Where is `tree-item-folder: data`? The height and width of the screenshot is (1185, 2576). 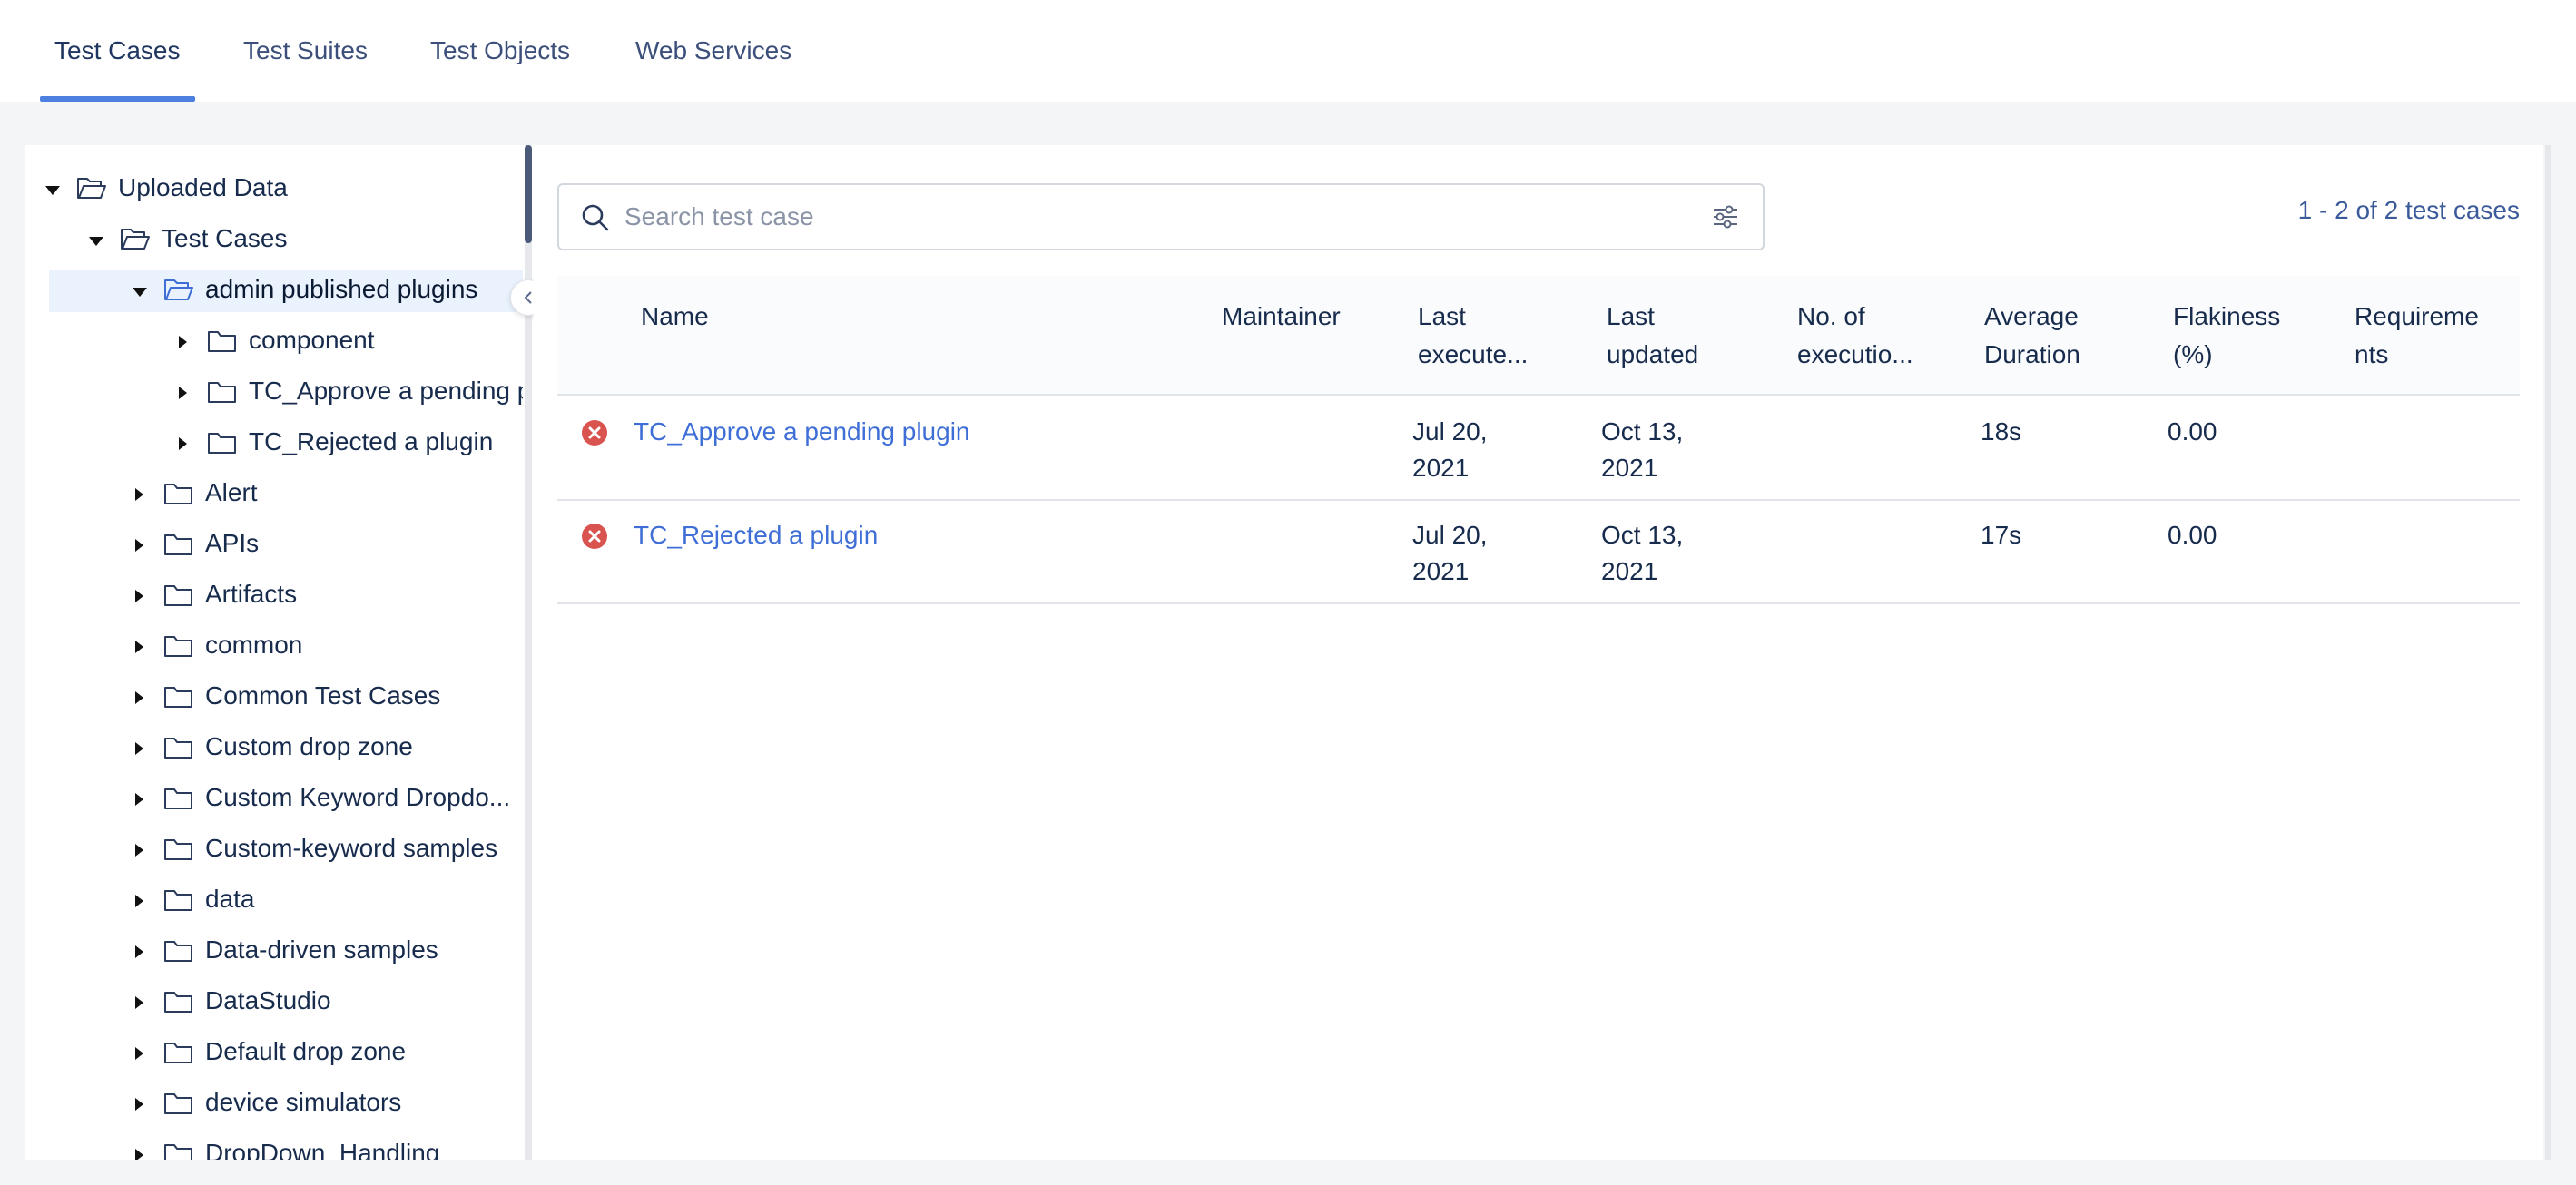
tree-item-folder: data is located at coordinates (279, 901).